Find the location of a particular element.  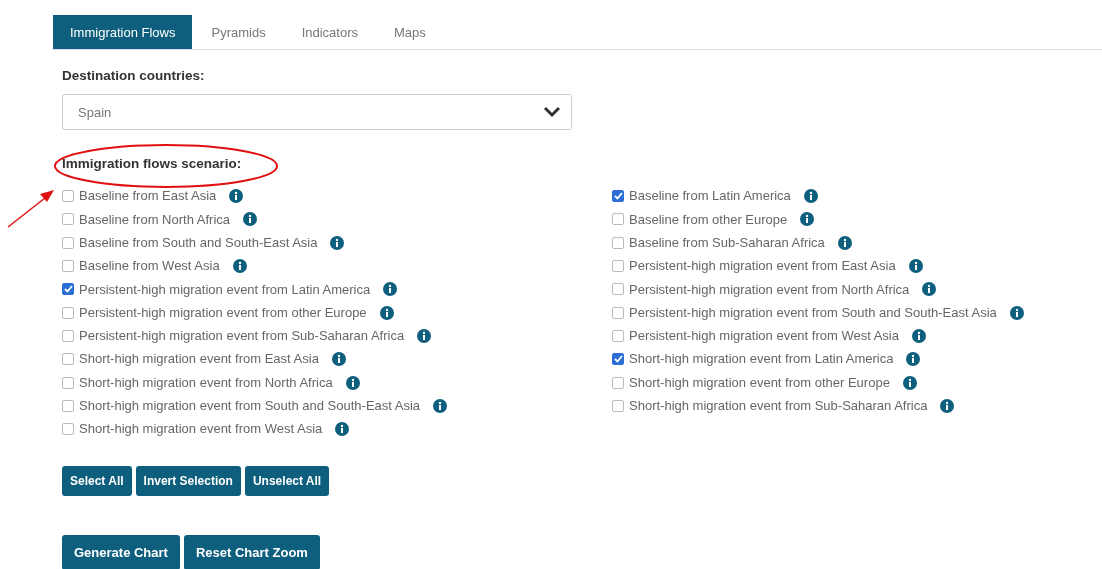

dropdown-value: Spain is located at coordinates (95, 112).